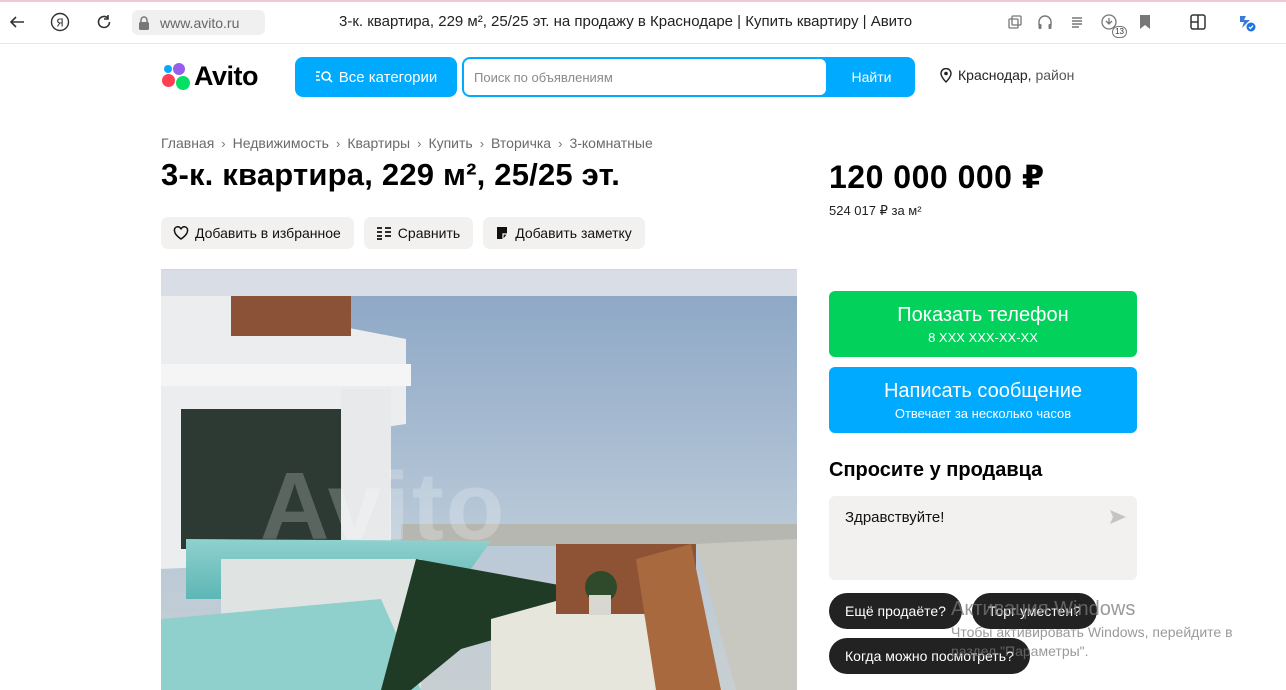 This screenshot has width=1286, height=690. What do you see at coordinates (995, 75) in the screenshot?
I see `location-city: Краснодар,` at bounding box center [995, 75].